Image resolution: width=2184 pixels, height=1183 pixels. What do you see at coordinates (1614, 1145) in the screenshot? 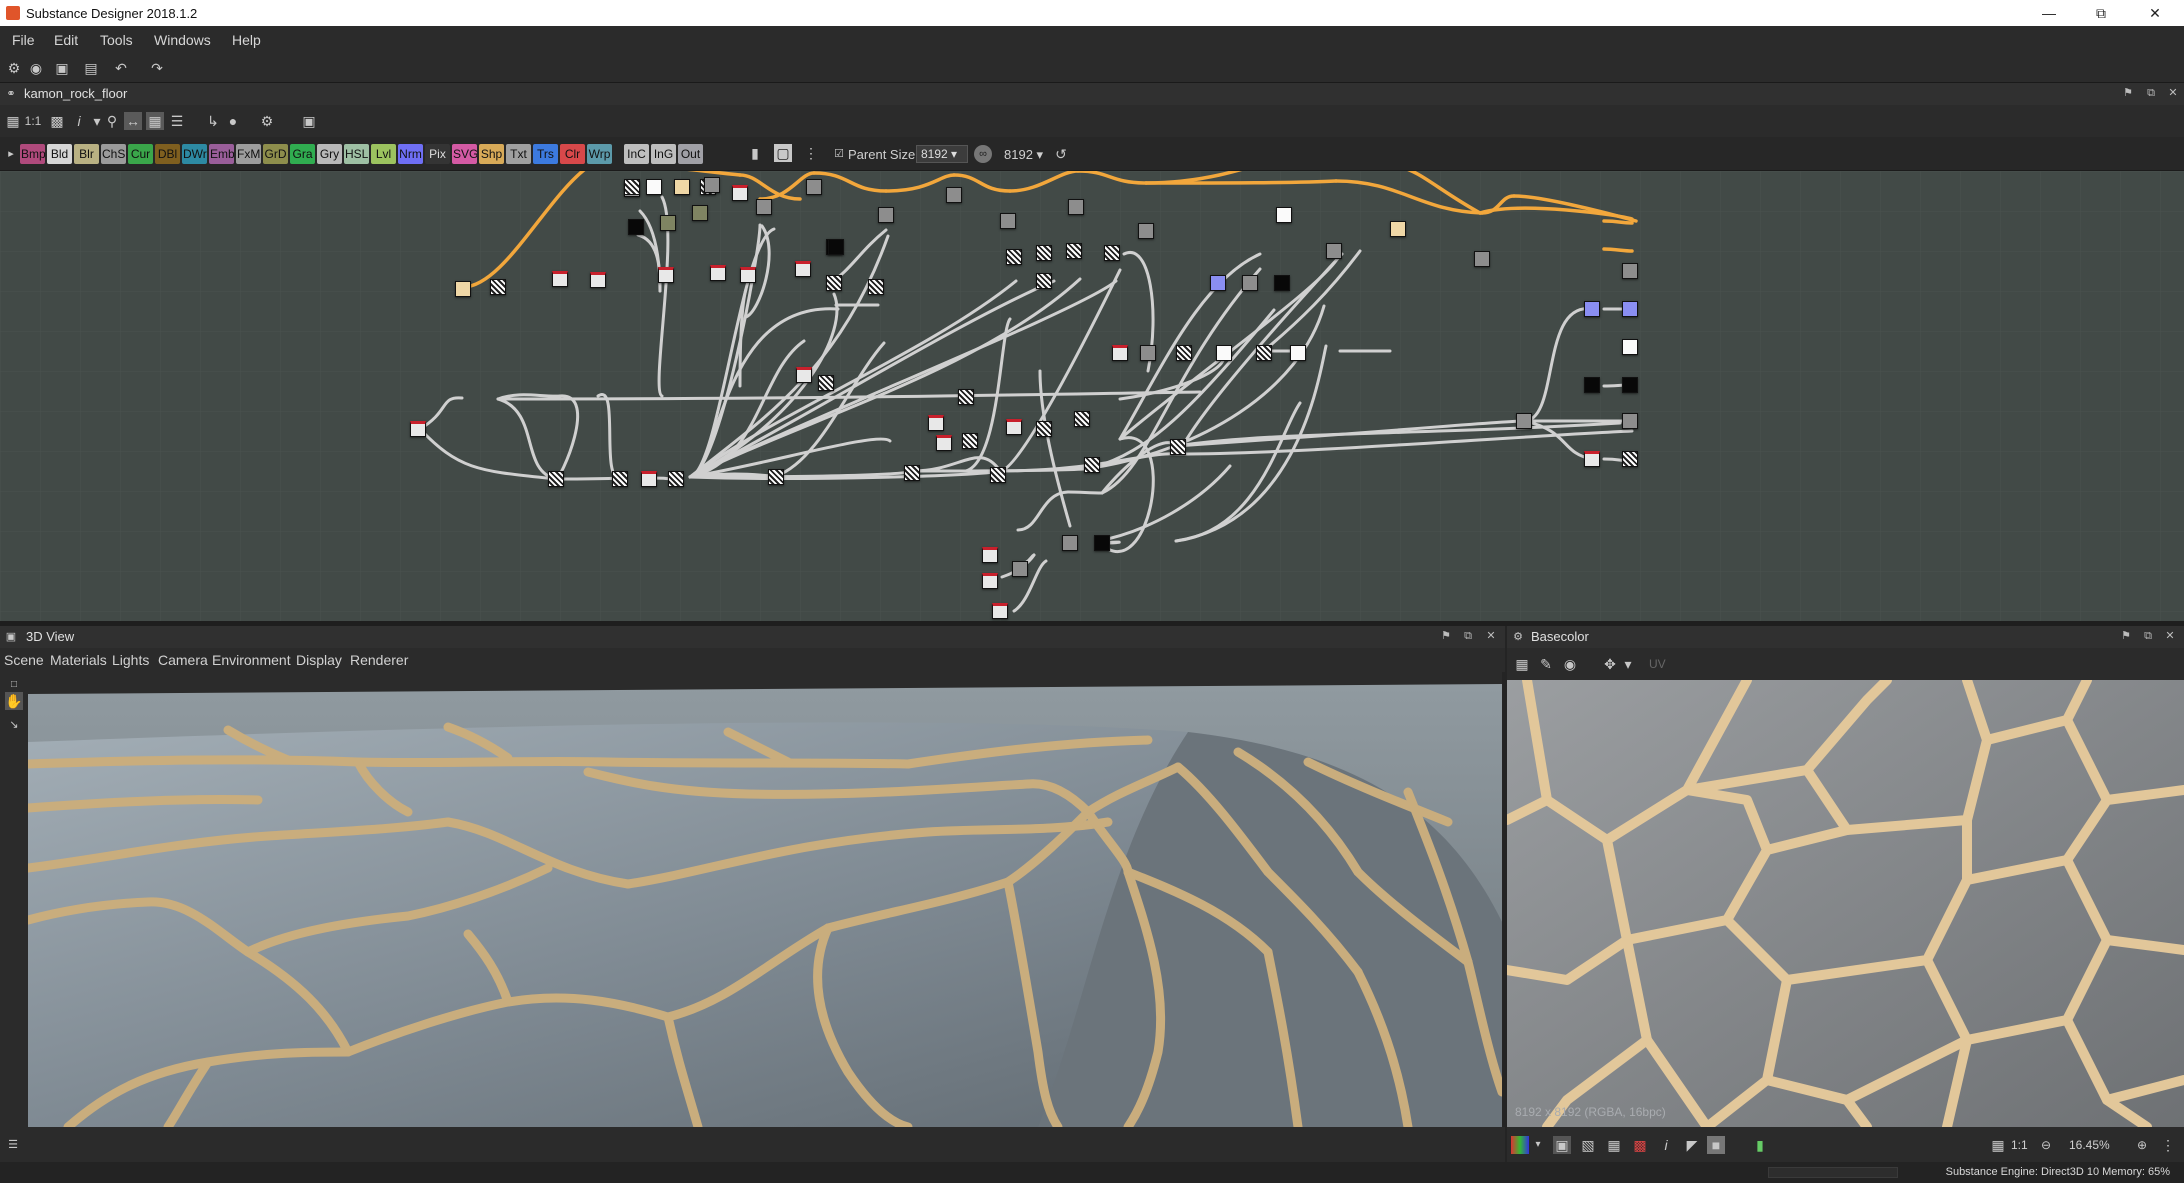
I see `tiling-icon: ▦` at bounding box center [1614, 1145].